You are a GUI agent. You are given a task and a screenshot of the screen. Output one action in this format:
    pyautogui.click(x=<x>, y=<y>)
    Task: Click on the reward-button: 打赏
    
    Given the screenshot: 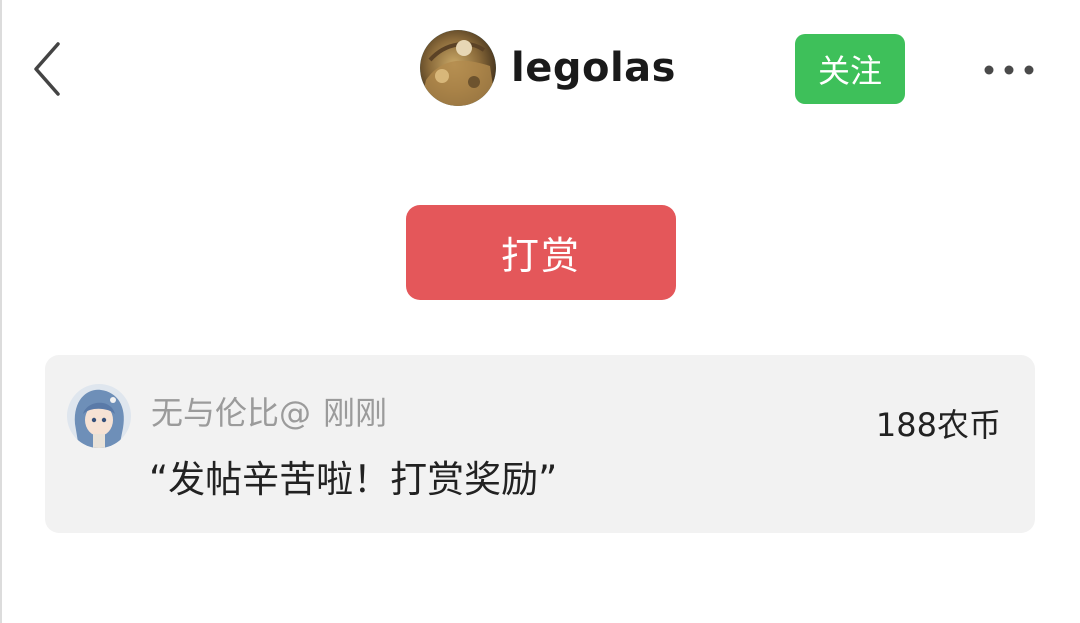 What is the action you would take?
    pyautogui.click(x=541, y=252)
    